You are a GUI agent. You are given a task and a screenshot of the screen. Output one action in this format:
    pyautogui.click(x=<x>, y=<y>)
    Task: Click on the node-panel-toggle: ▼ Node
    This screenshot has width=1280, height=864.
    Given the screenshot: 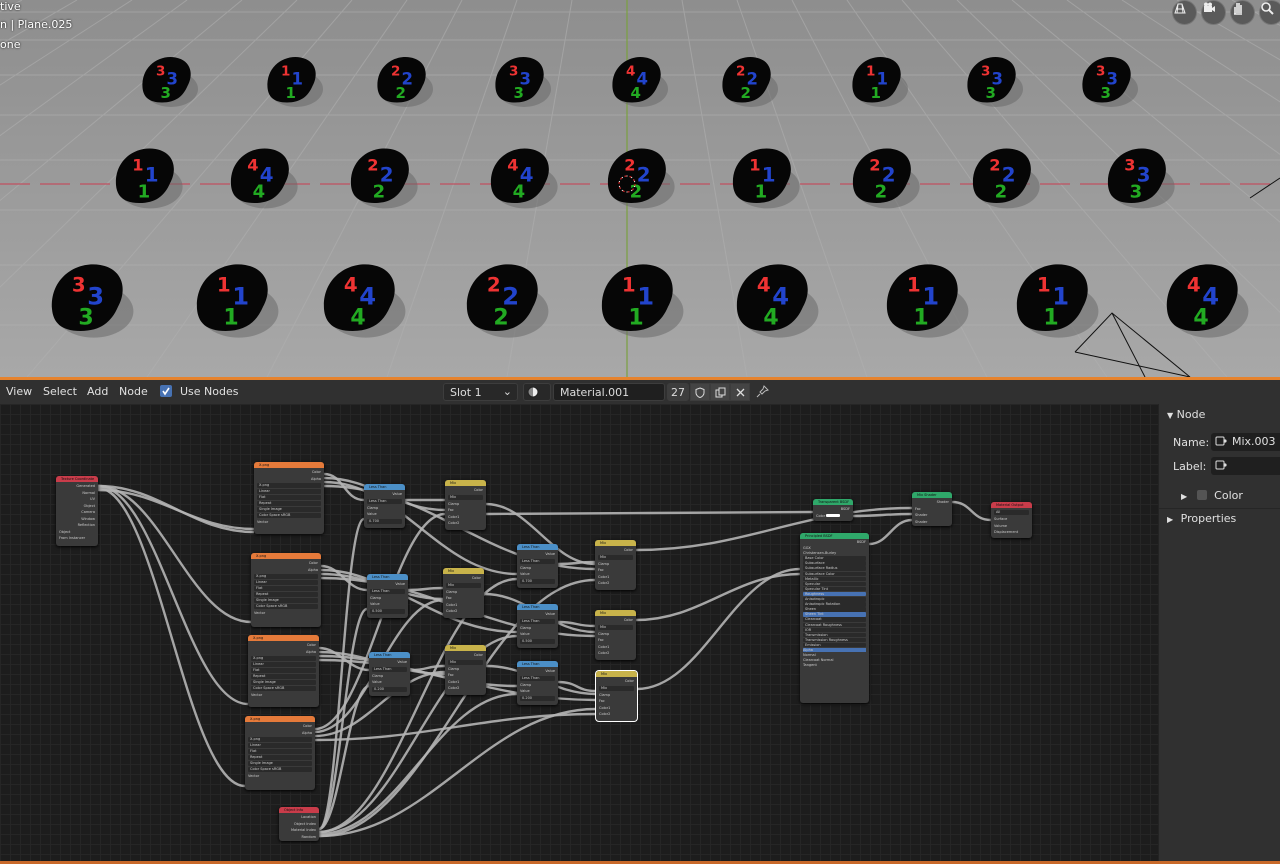 What is the action you would take?
    pyautogui.click(x=1186, y=414)
    